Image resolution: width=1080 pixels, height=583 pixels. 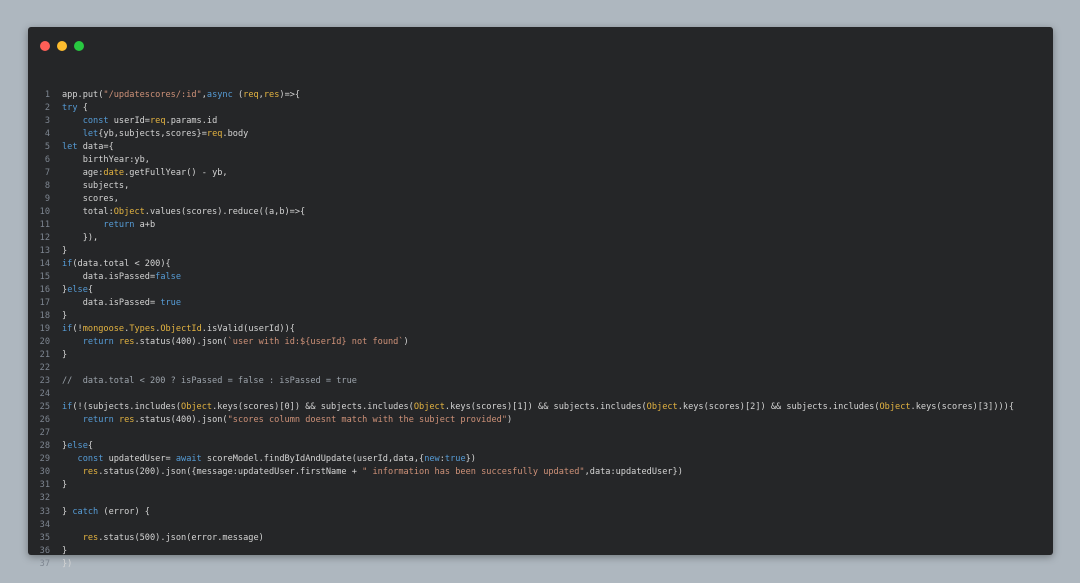 I want to click on code-line: 13}, so click(x=540, y=251).